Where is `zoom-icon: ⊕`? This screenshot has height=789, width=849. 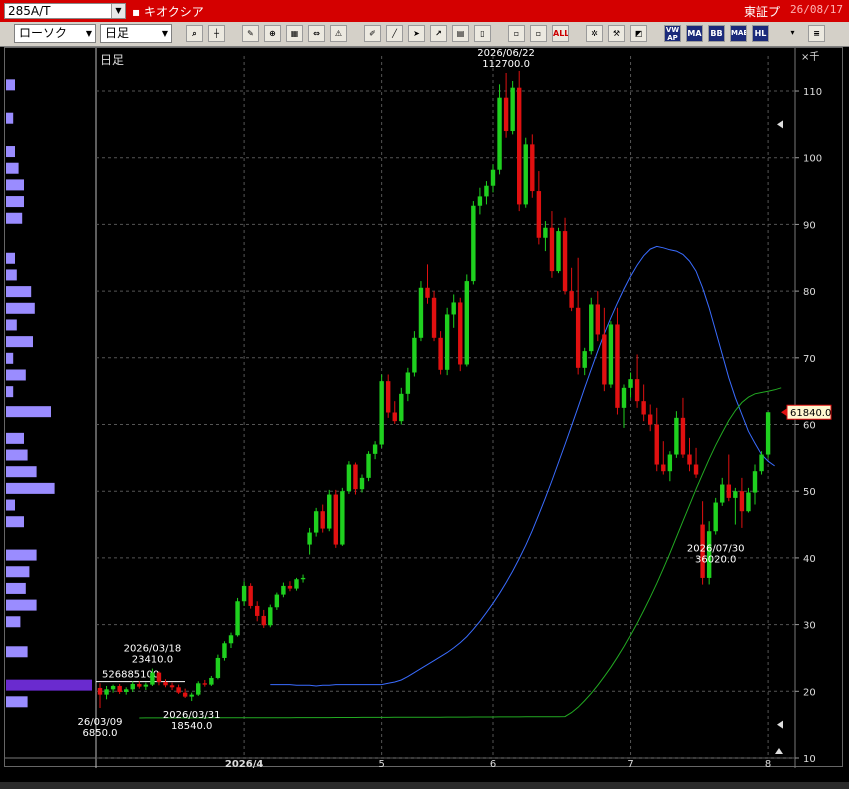
zoom-icon: ⊕ is located at coordinates (272, 33).